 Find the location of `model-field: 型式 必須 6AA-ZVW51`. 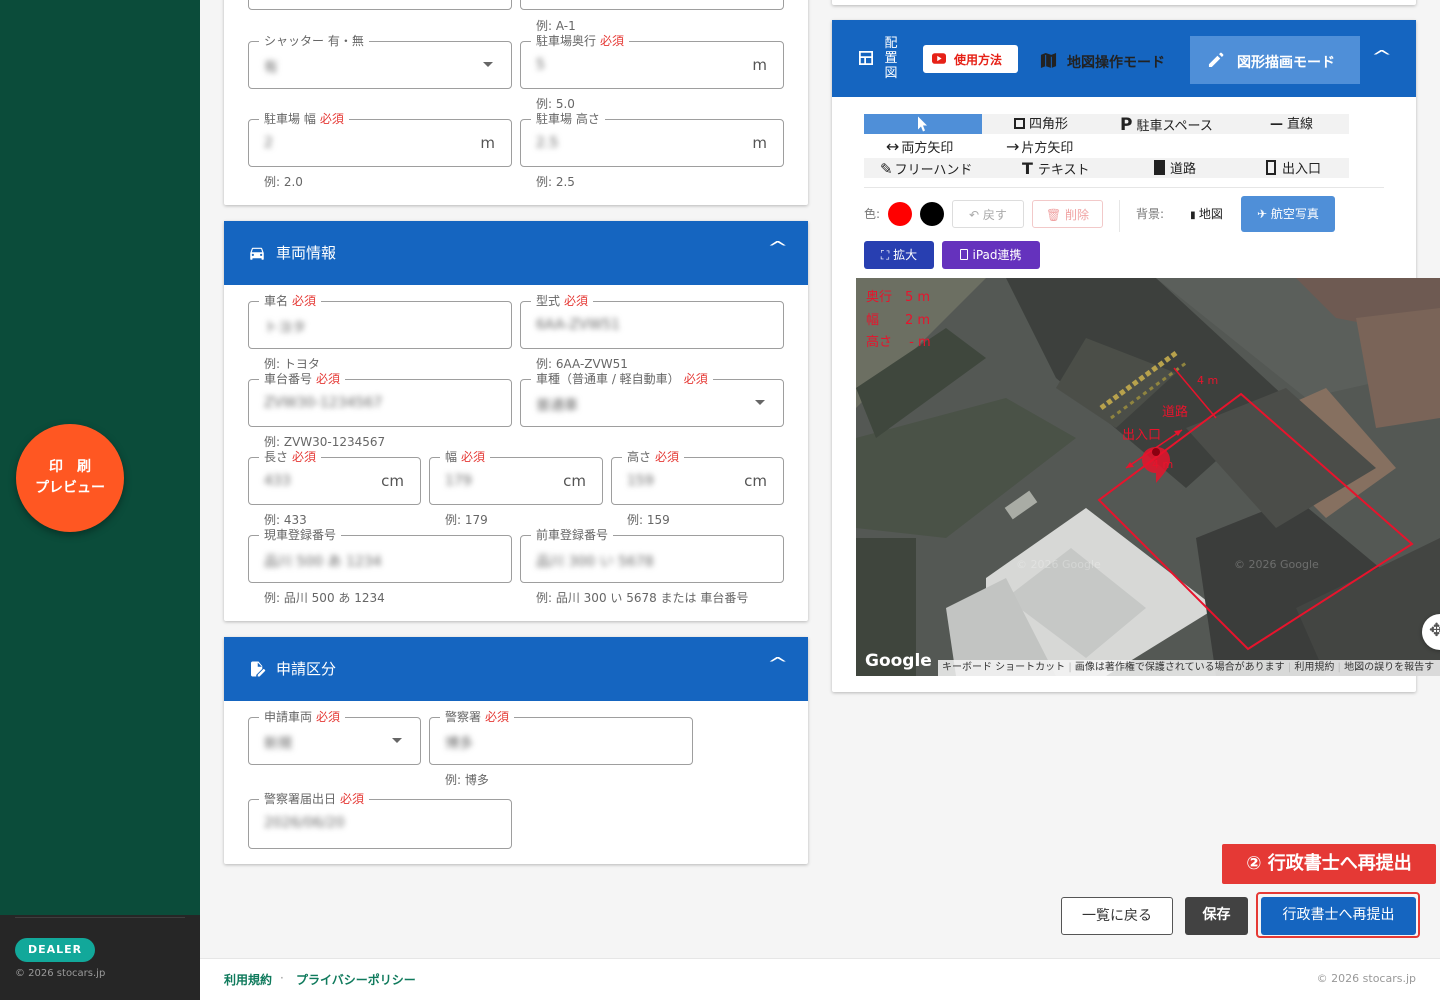

model-field: 型式 必須 6AA-ZVW51 is located at coordinates (652, 321).